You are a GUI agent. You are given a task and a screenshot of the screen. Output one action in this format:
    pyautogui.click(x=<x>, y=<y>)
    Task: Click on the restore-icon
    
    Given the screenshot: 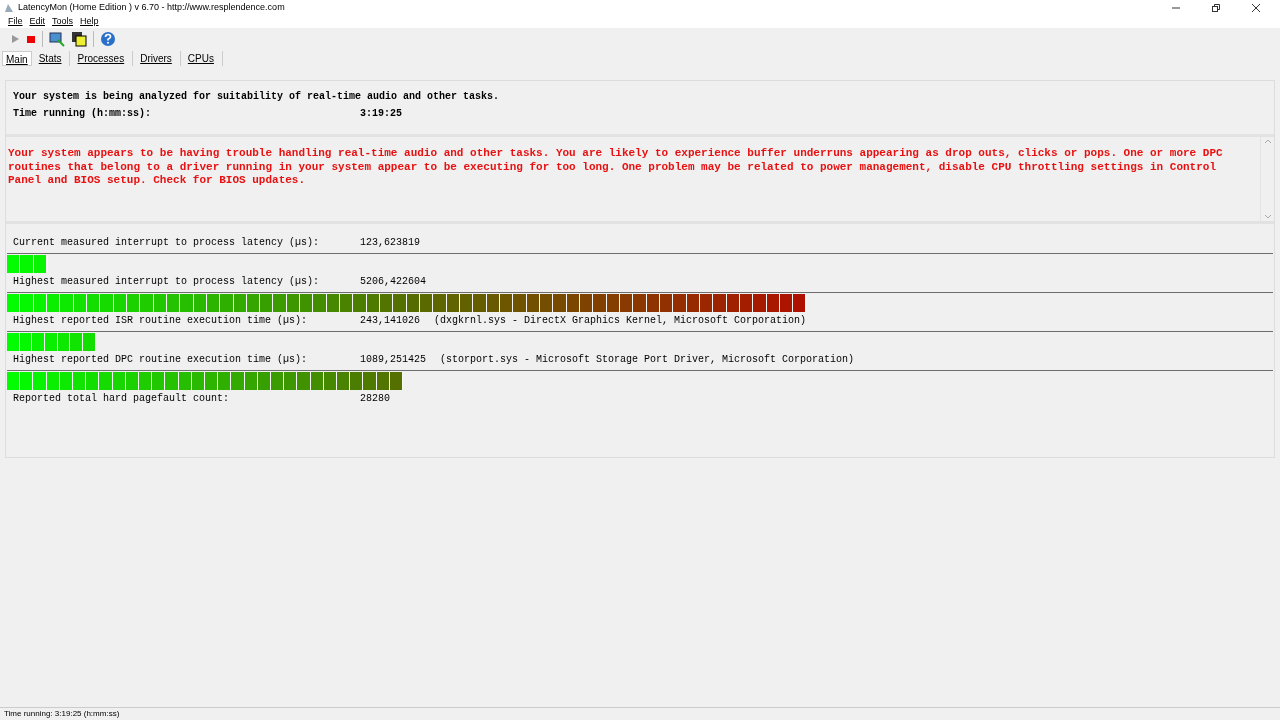 What is the action you would take?
    pyautogui.click(x=1216, y=8)
    